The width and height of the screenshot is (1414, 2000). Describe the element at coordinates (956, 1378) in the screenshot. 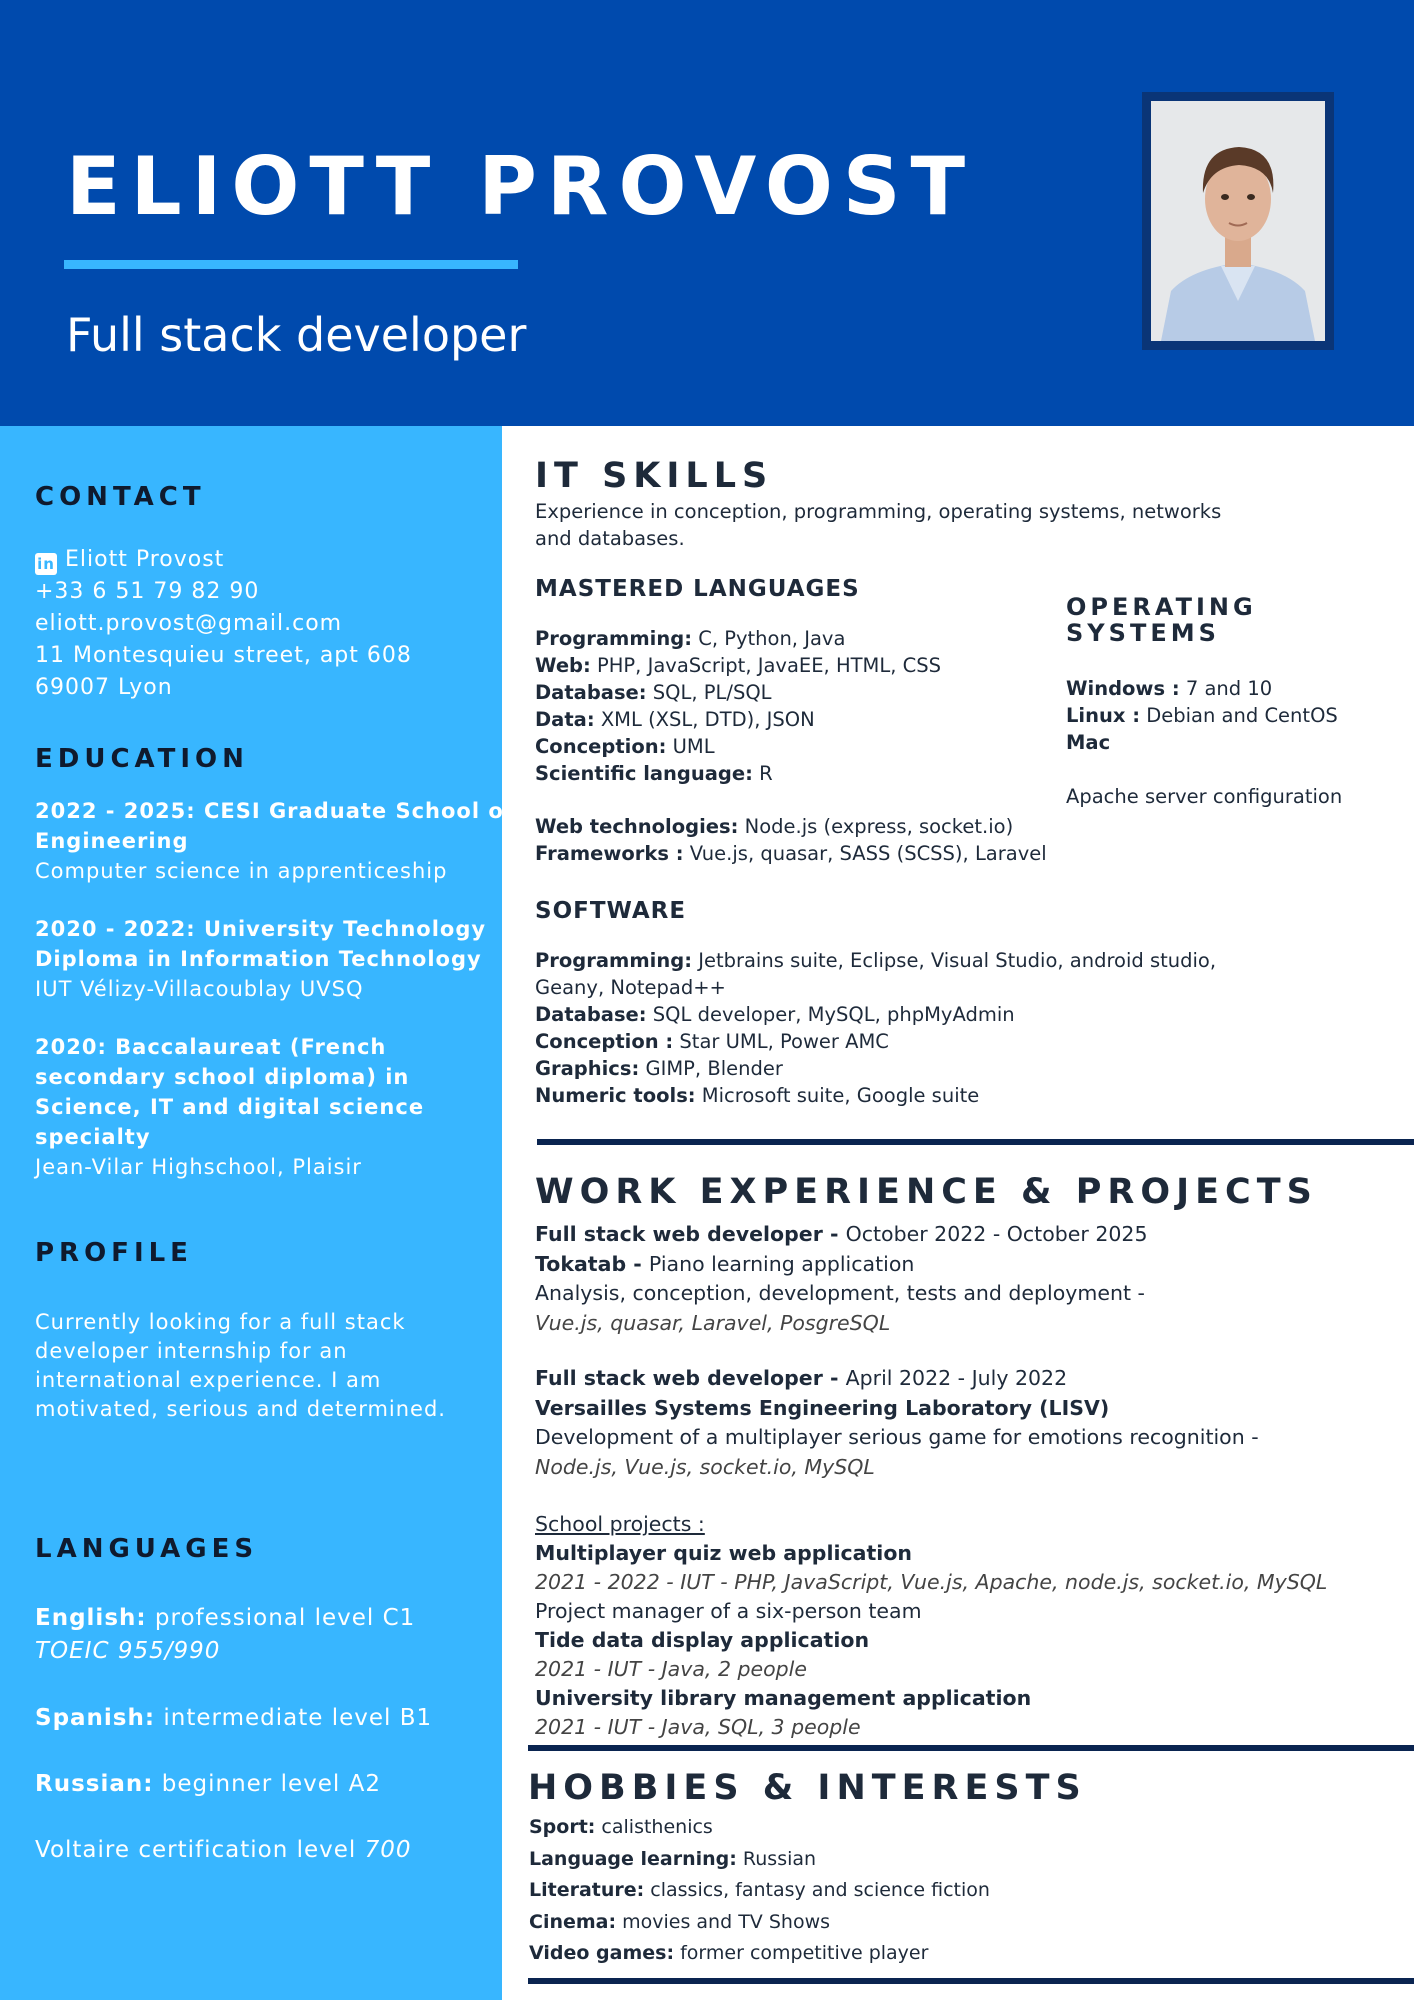

I see `job-dates: April 2022 - July 2022` at that location.